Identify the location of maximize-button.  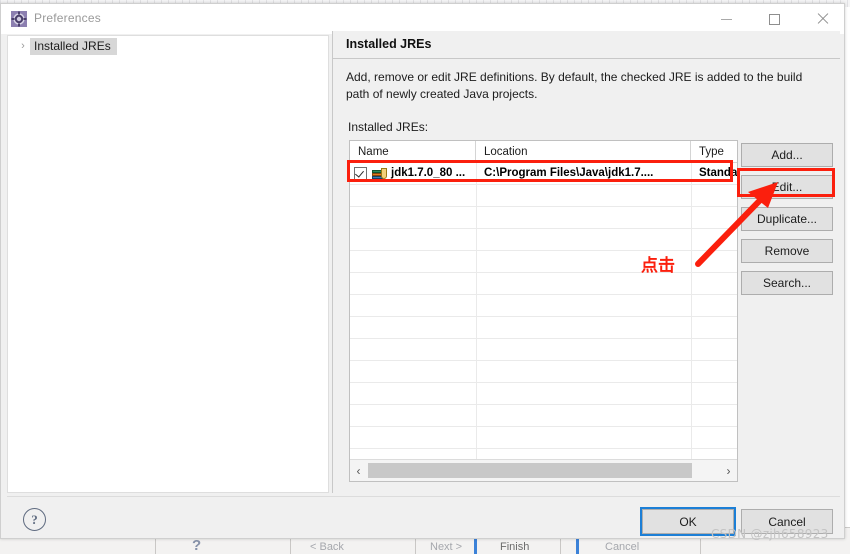
(774, 19).